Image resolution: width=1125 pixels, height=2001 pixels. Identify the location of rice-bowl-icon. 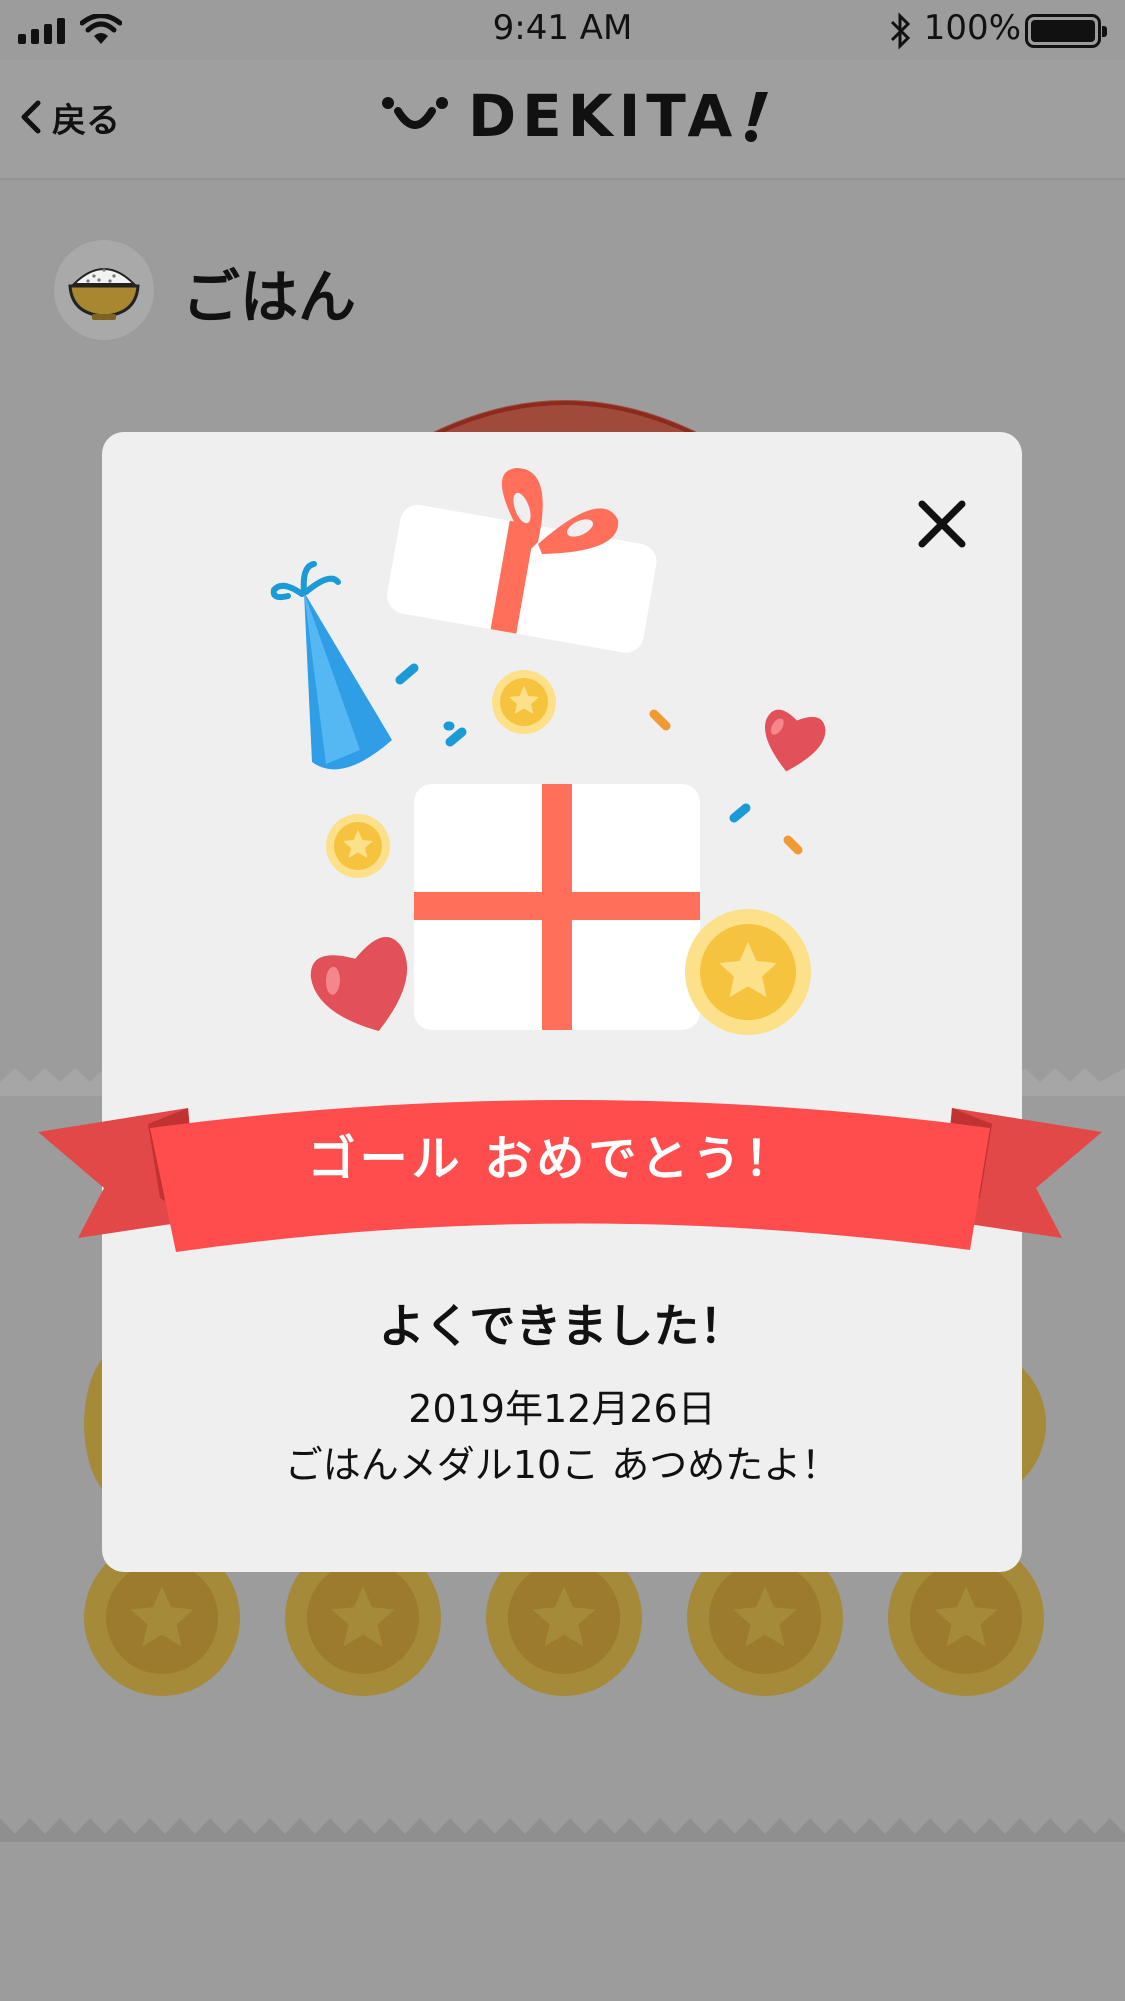
(104, 294).